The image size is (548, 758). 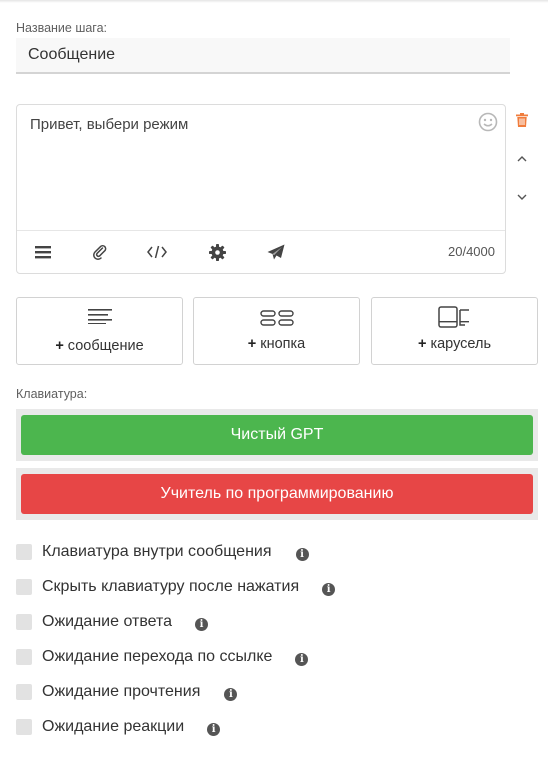 What do you see at coordinates (157, 657) in the screenshot?
I see `option-label: Ожидание перехода по ссылке` at bounding box center [157, 657].